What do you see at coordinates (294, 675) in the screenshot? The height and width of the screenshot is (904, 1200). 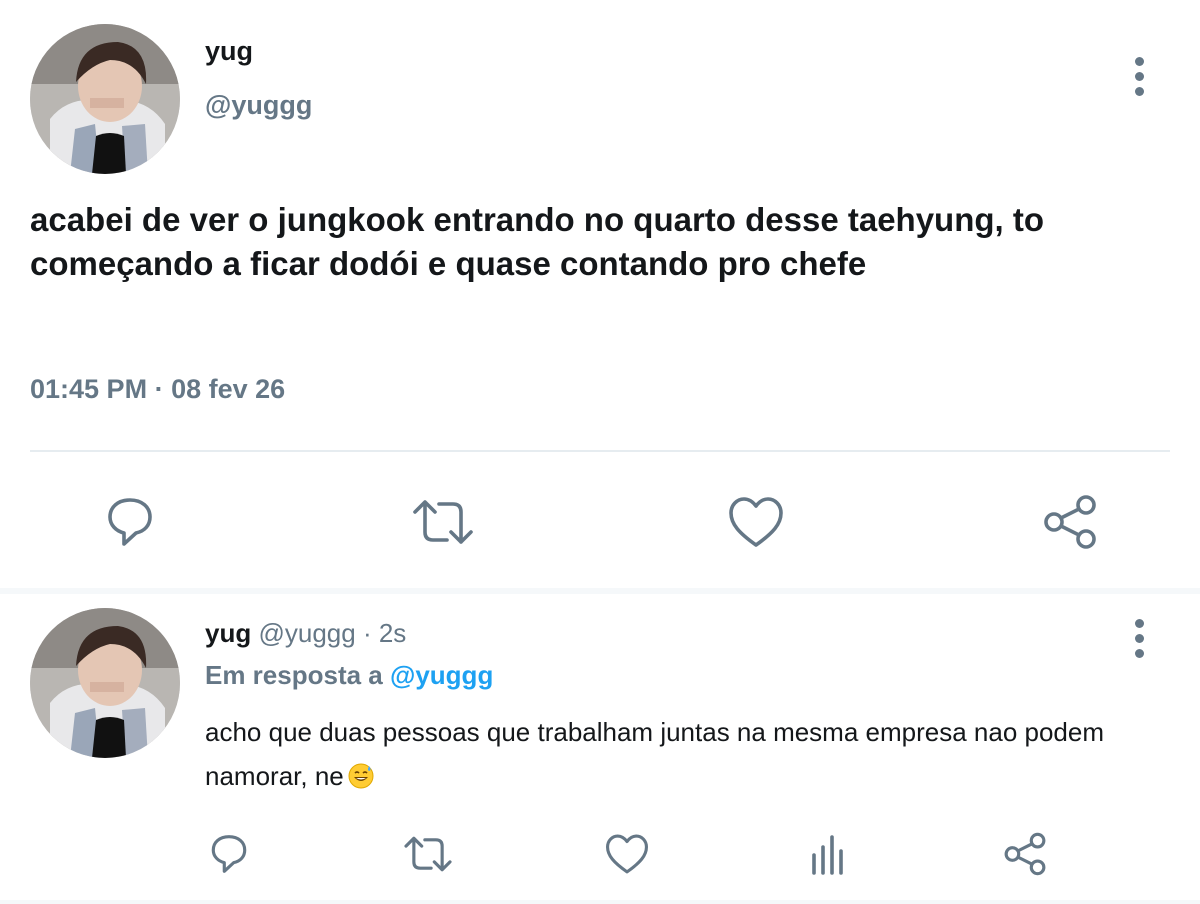 I see `in-reply-prefix: Em resposta a` at bounding box center [294, 675].